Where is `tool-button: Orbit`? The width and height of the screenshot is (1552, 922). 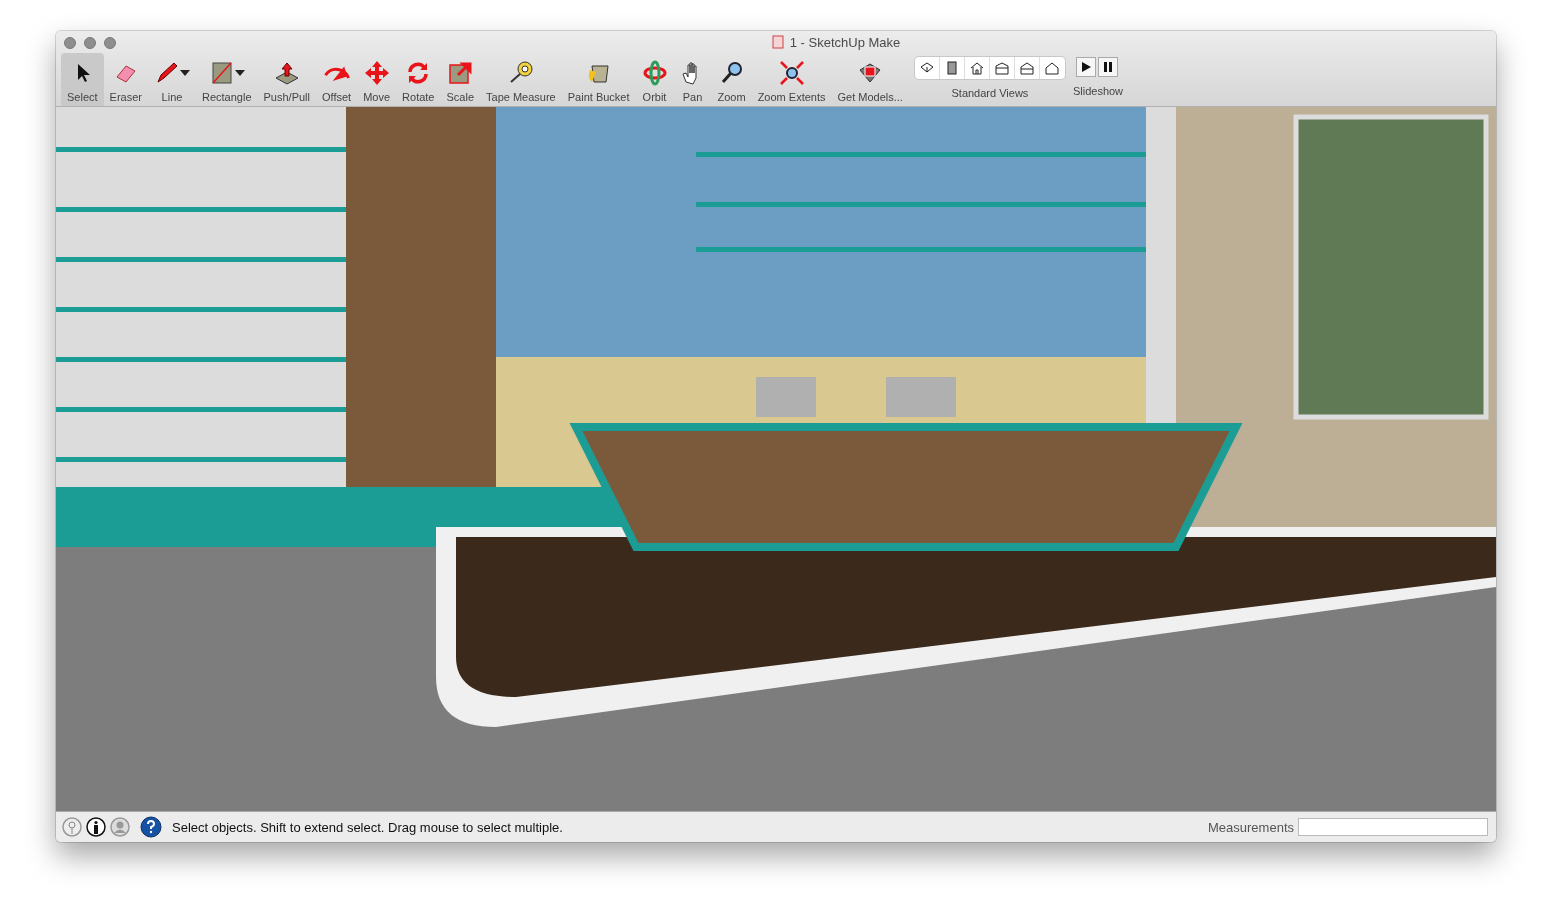 tool-button: Orbit is located at coordinates (654, 79).